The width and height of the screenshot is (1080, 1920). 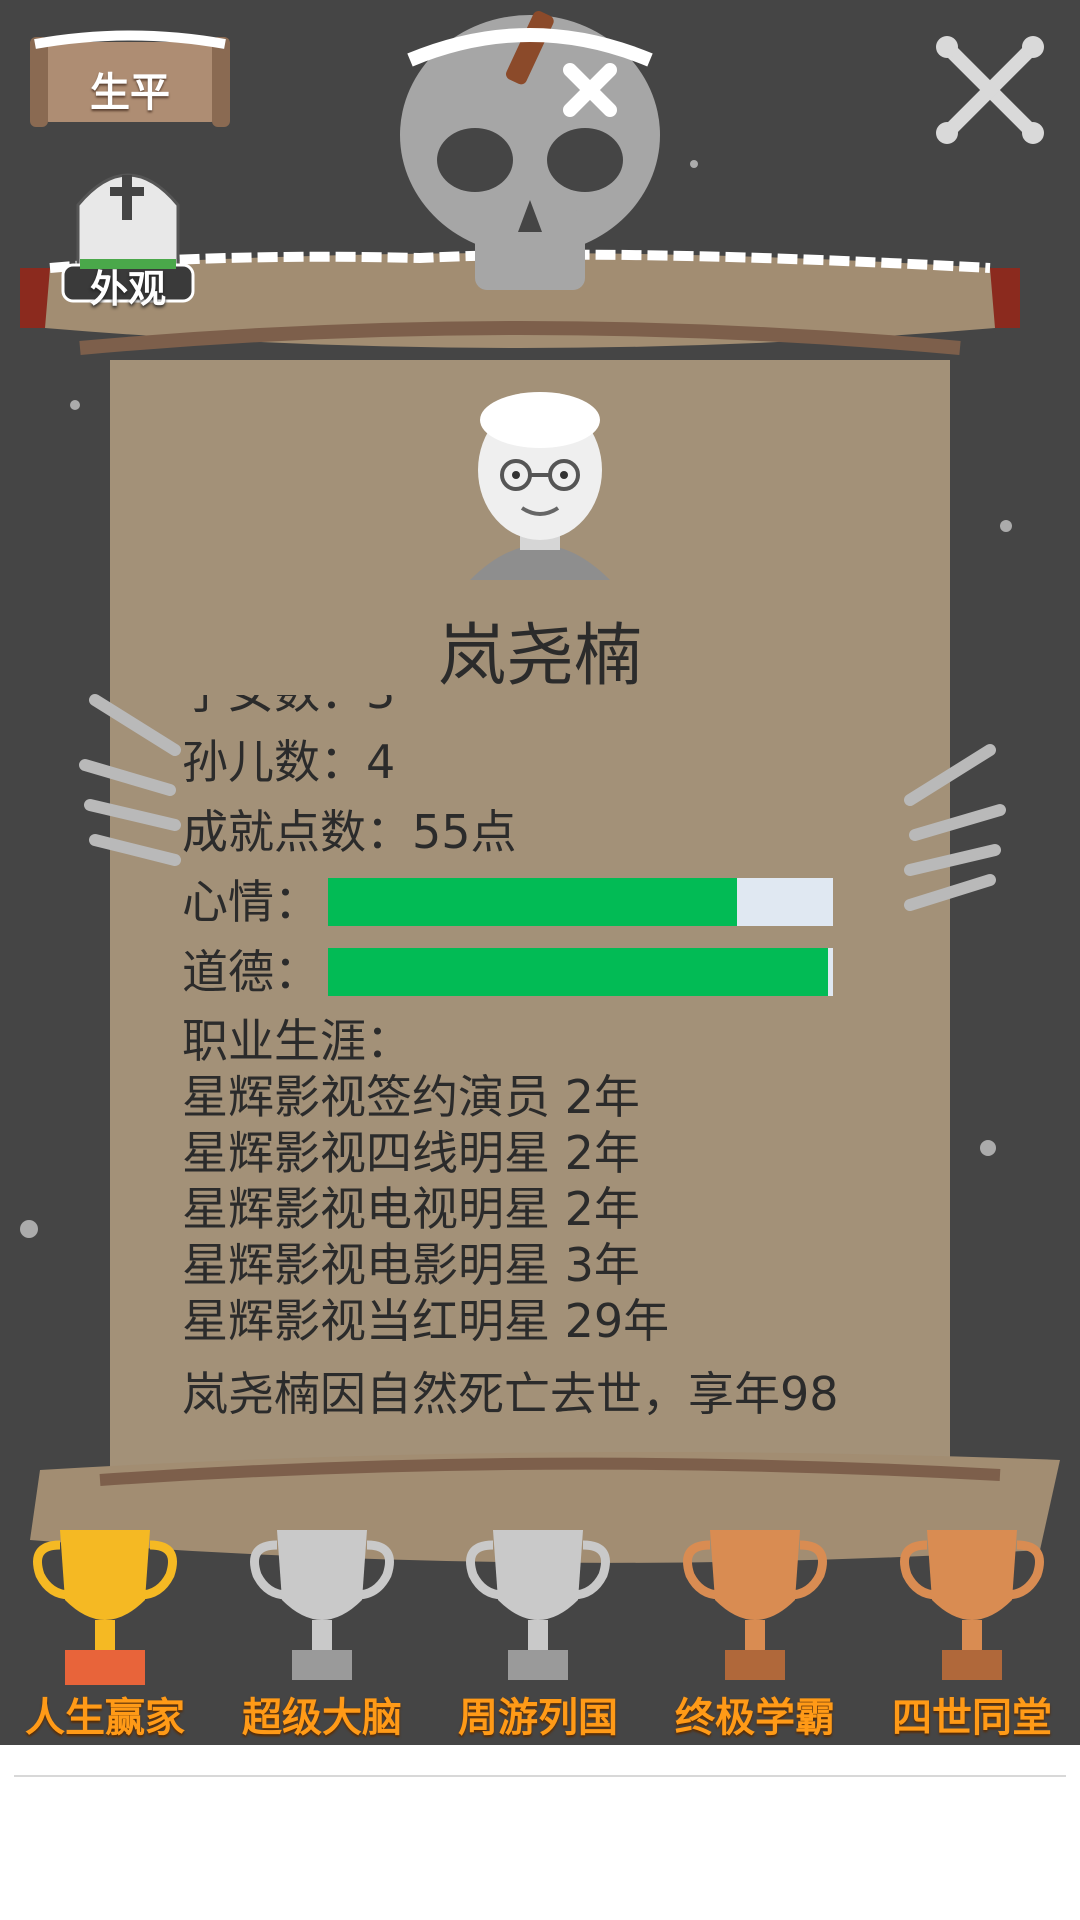 I want to click on elderly-man-avatar, so click(x=540, y=486).